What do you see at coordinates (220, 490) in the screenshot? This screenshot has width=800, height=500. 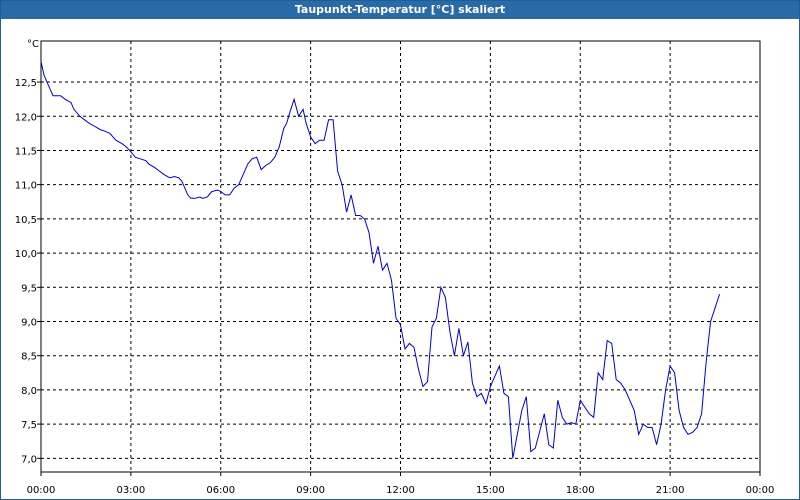 I see `x-tick-time-label: 06:00` at bounding box center [220, 490].